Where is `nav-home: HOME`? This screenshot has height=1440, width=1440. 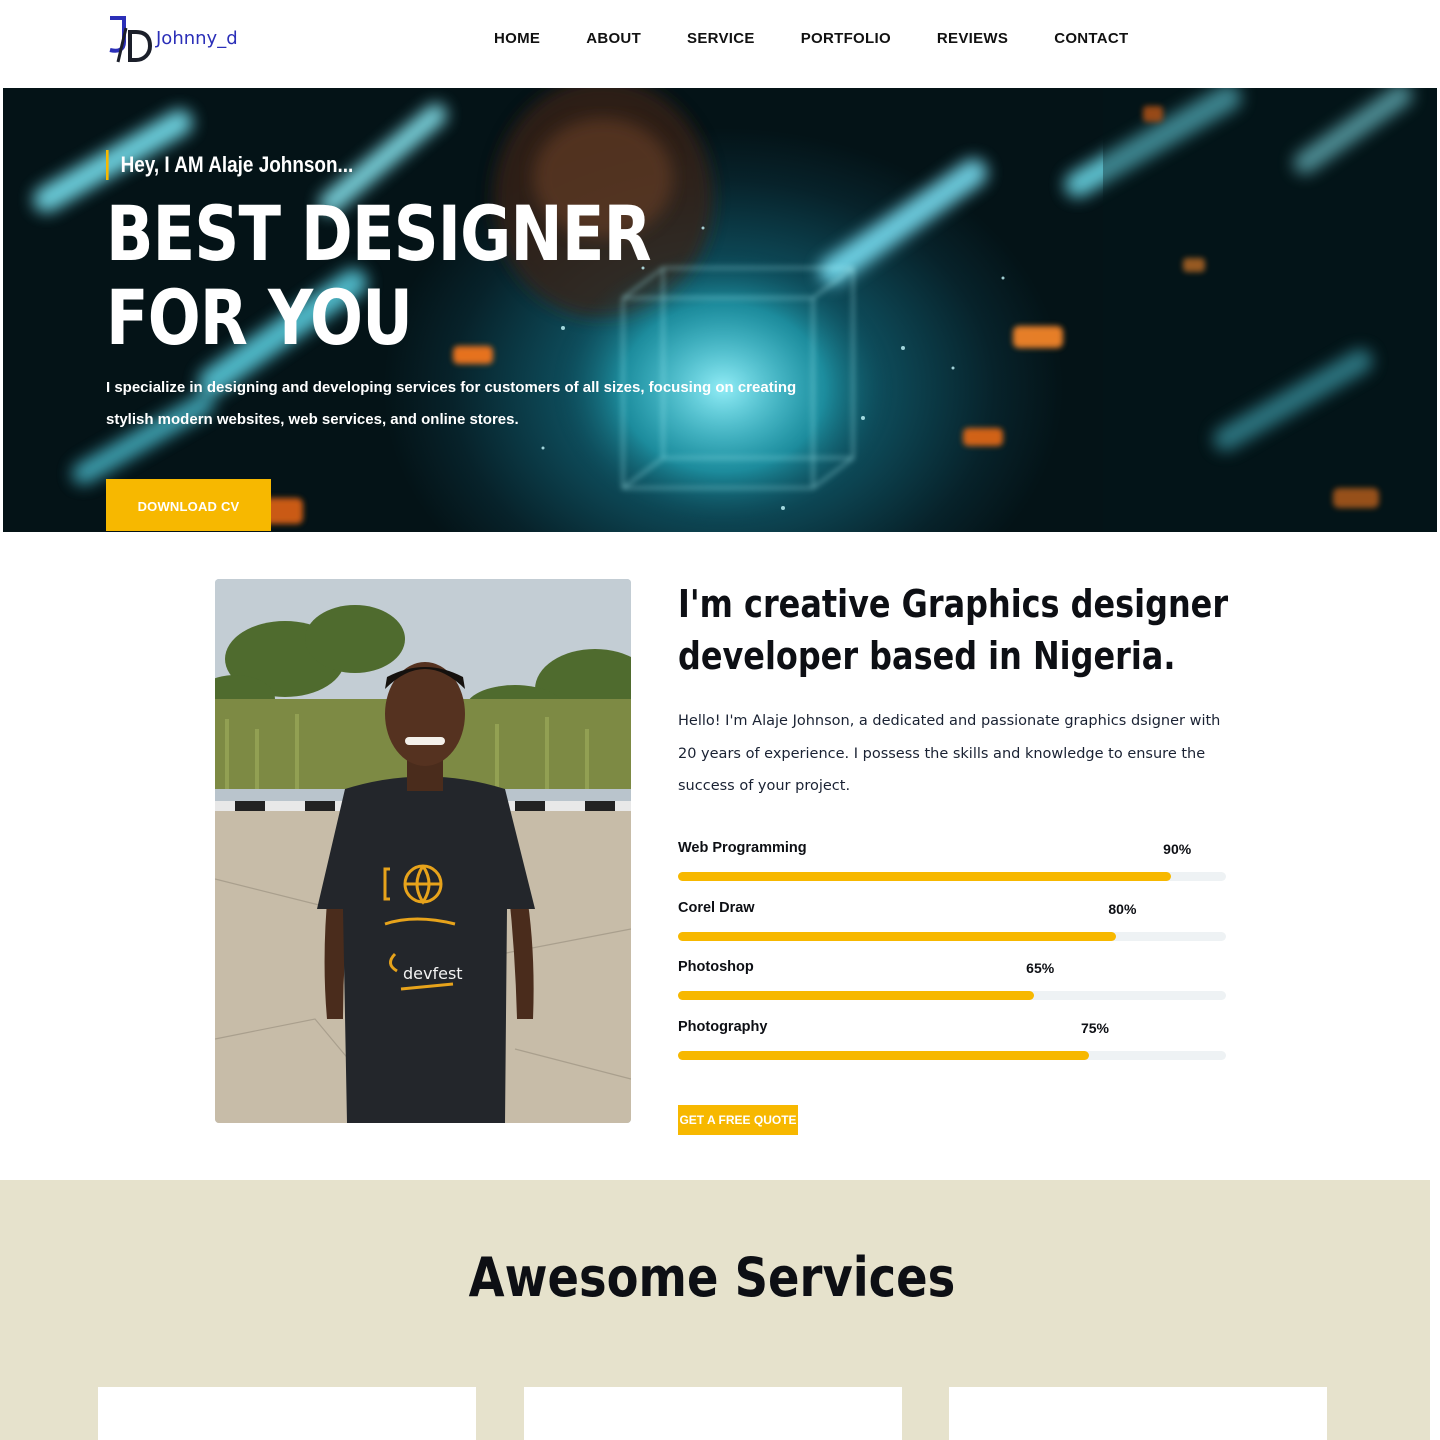
nav-home: HOME is located at coordinates (517, 38).